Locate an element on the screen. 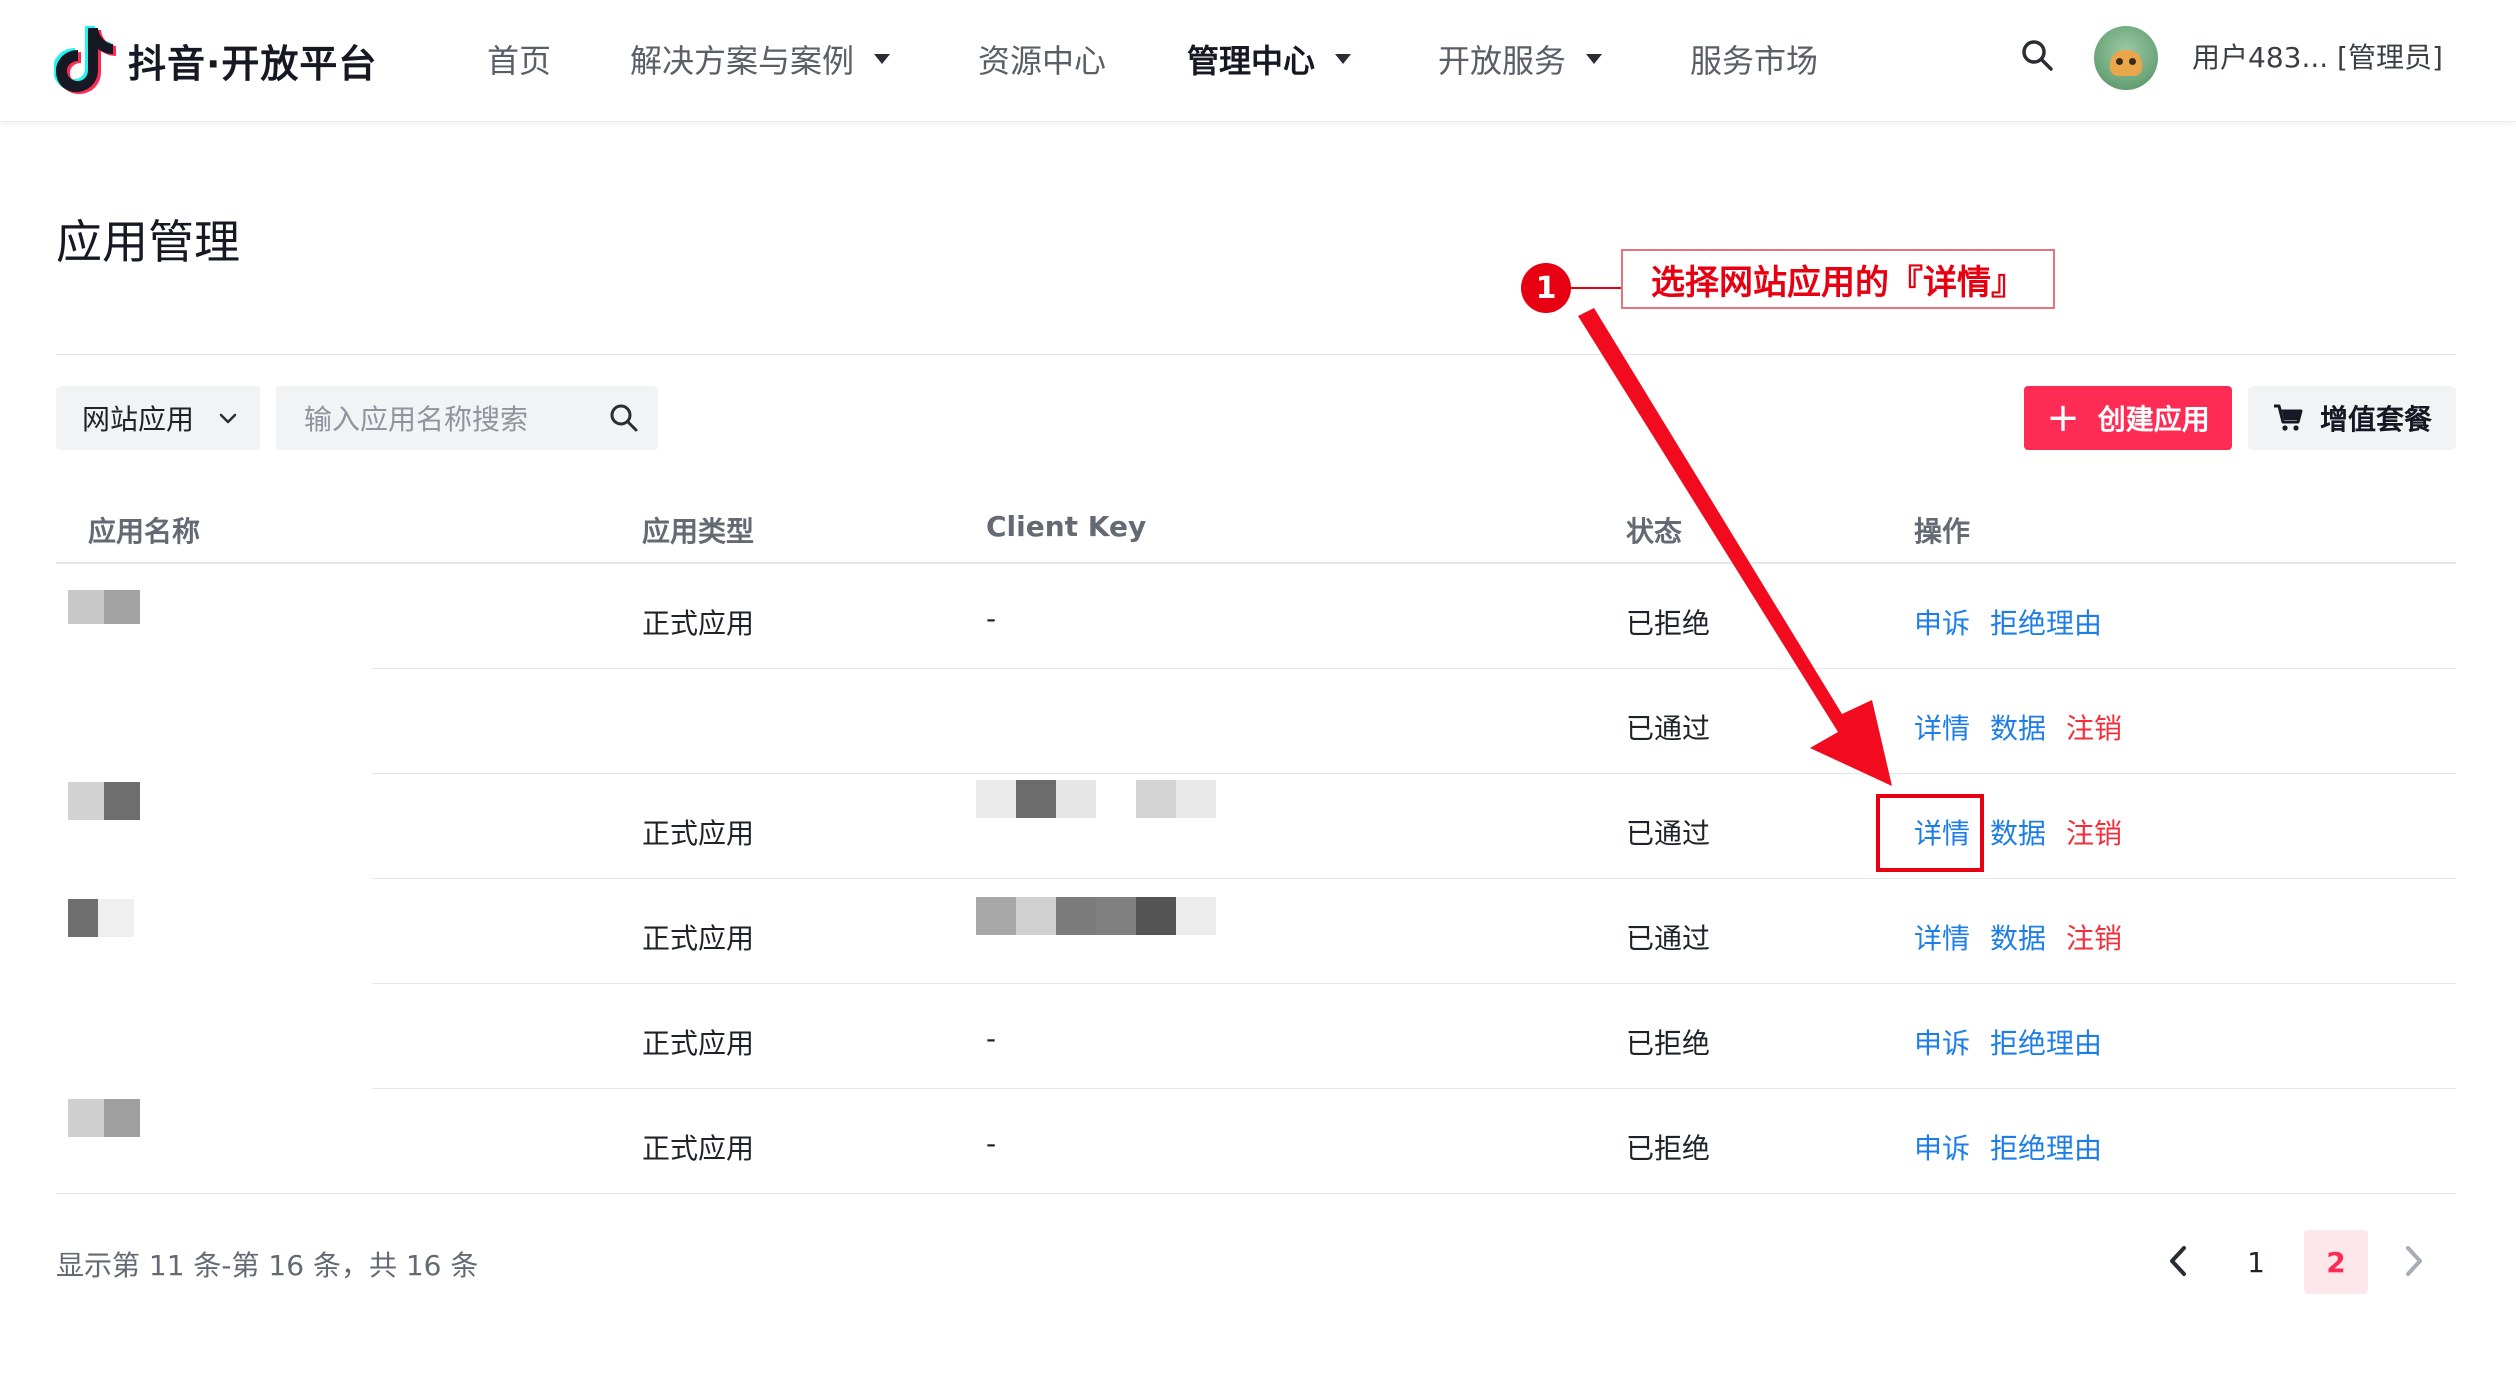  col-client-key: Client Key is located at coordinates (1066, 526).